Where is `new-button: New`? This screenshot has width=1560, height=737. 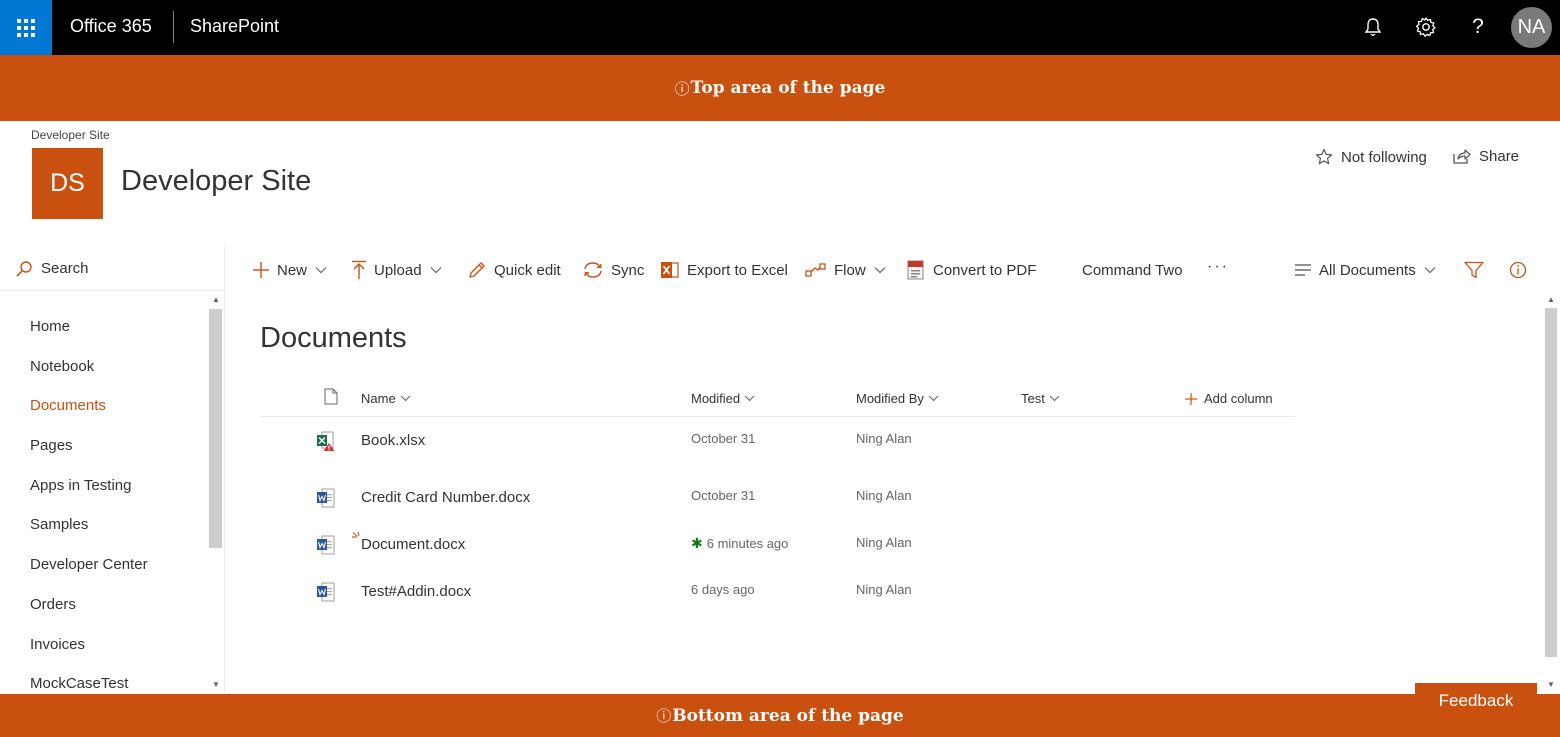 new-button: New is located at coordinates (289, 270).